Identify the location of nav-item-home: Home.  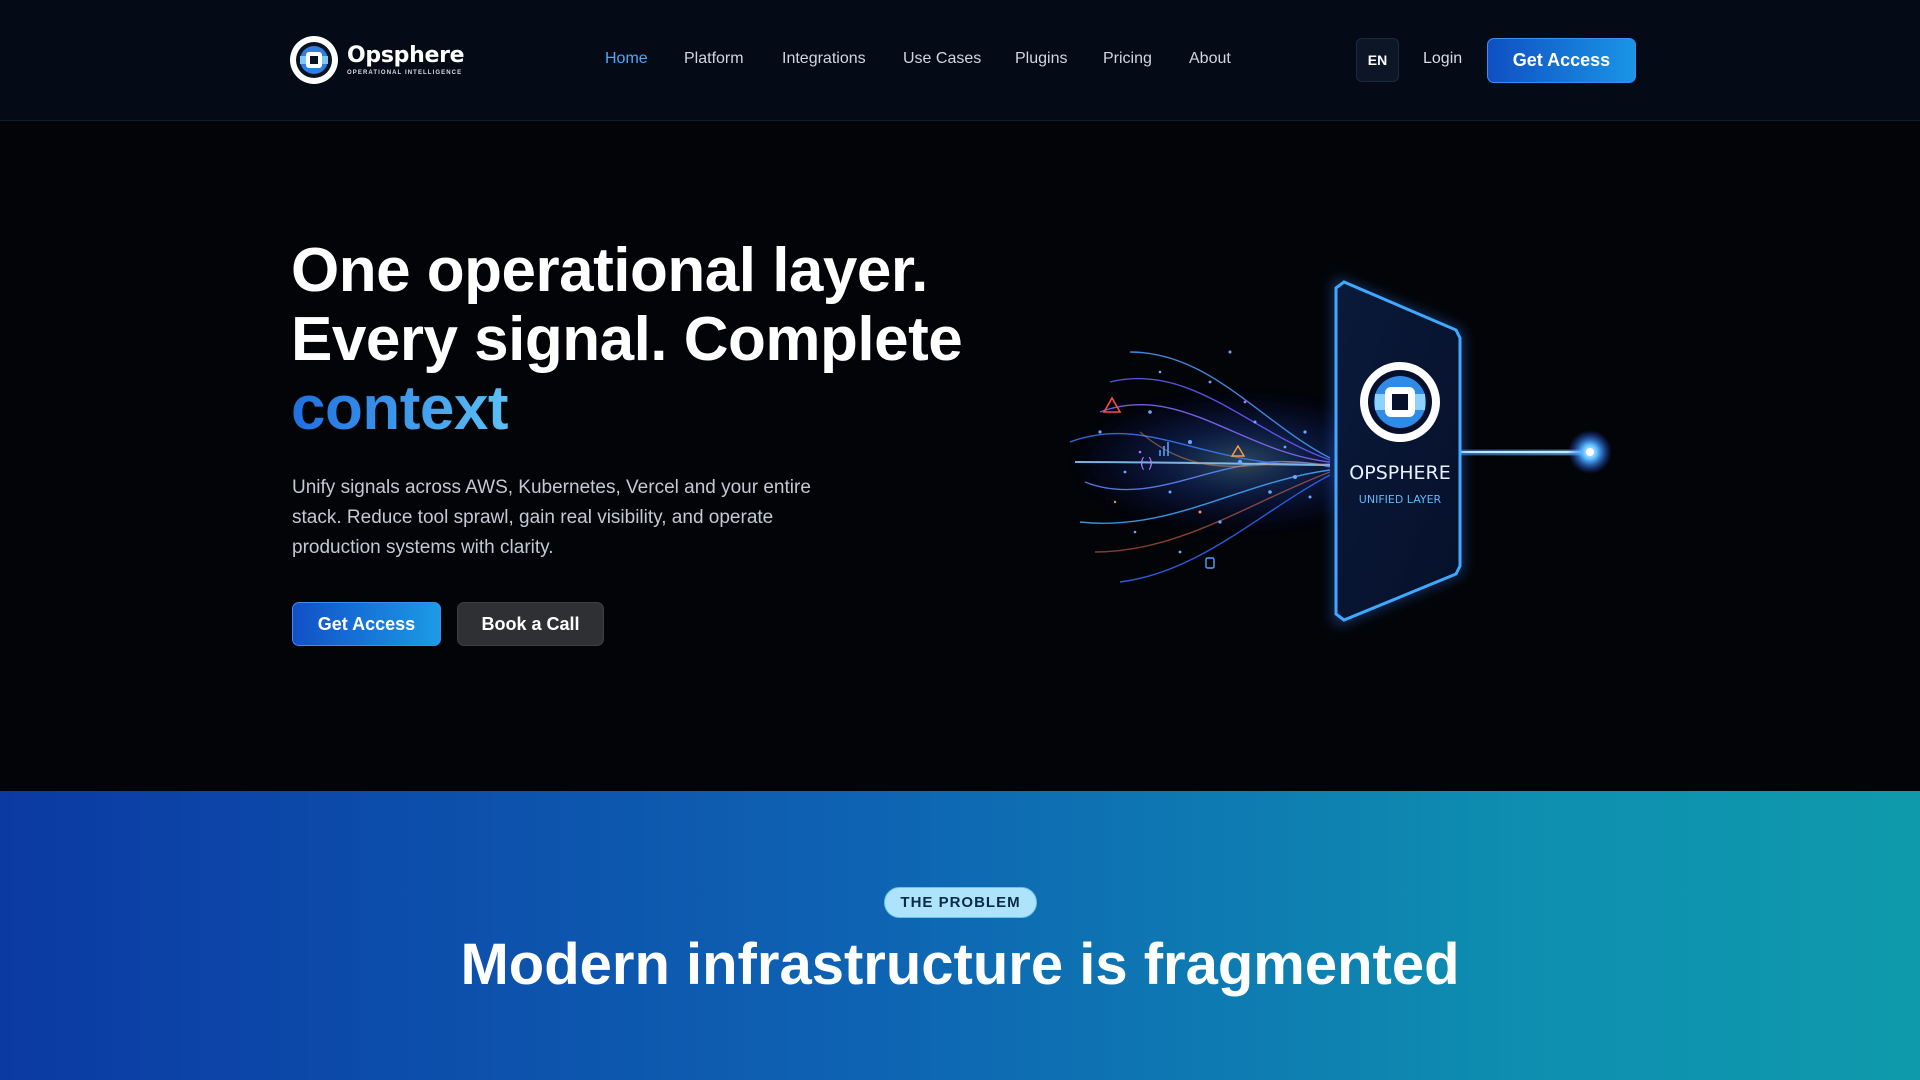
(626, 59).